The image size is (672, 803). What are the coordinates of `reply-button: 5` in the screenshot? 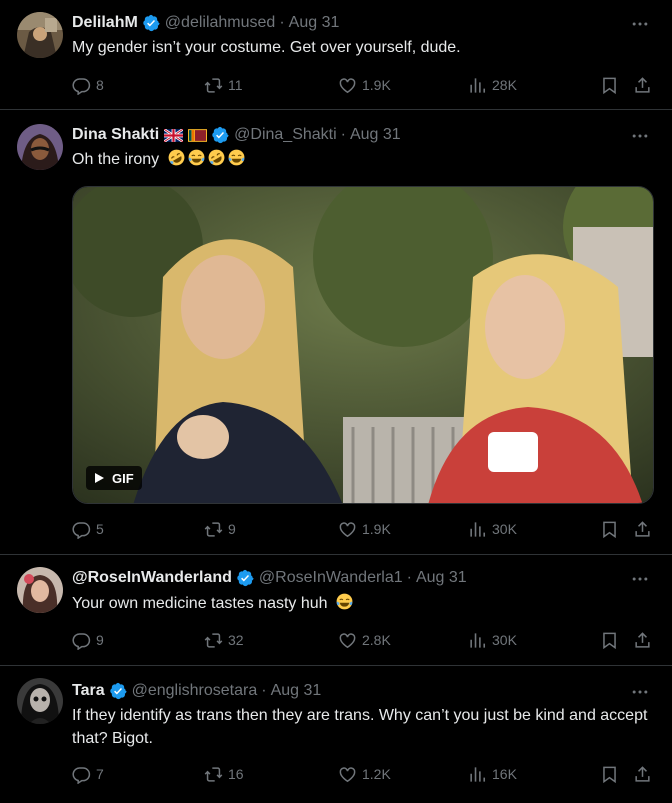 It's located at (88, 529).